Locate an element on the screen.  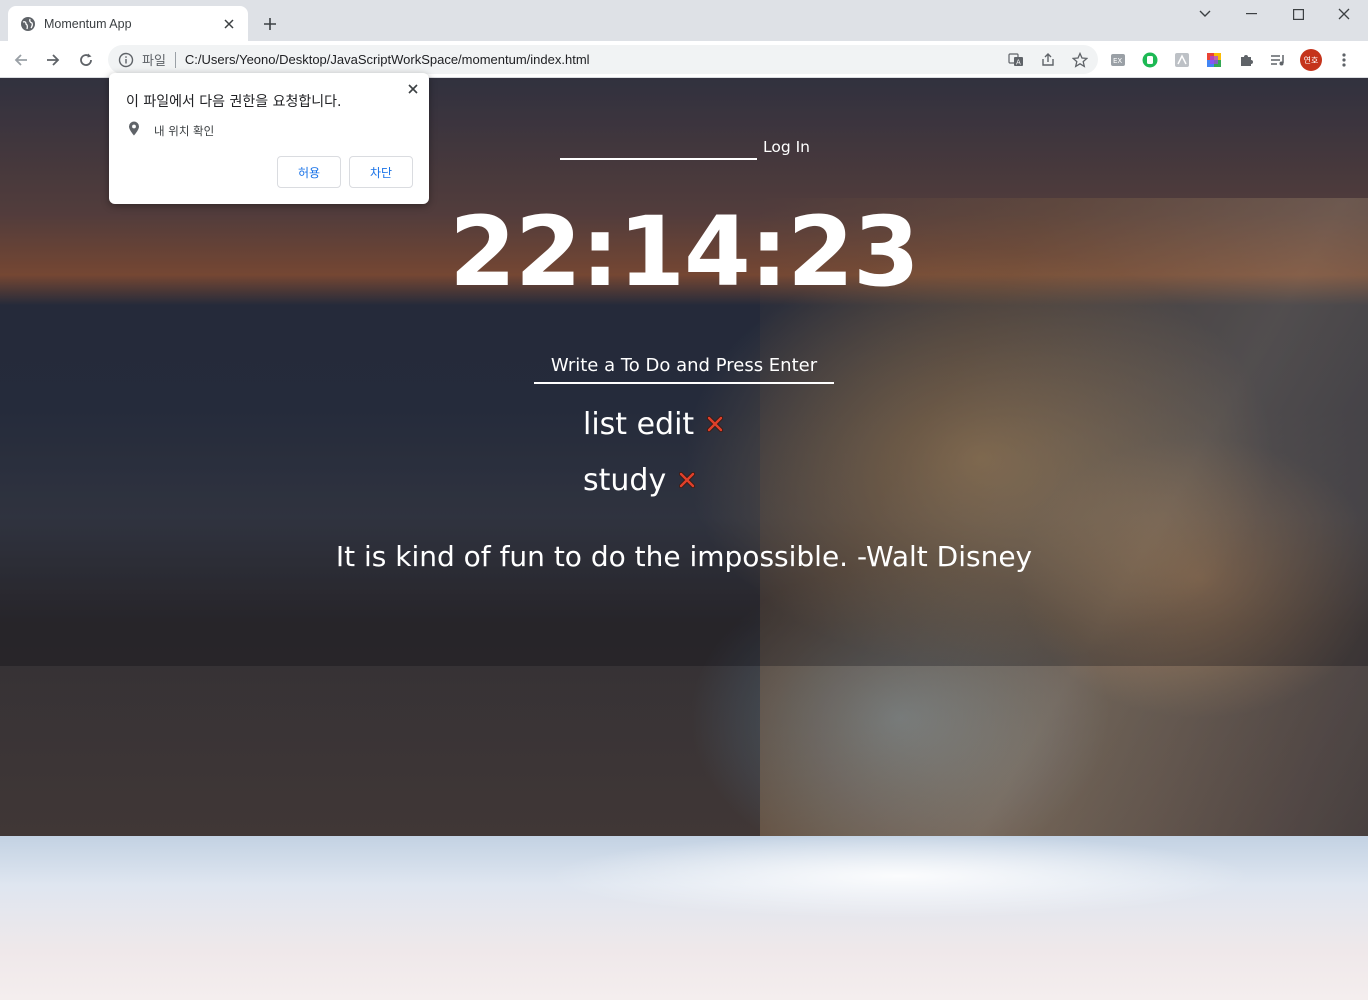
tab-close-icon is located at coordinates (229, 24).